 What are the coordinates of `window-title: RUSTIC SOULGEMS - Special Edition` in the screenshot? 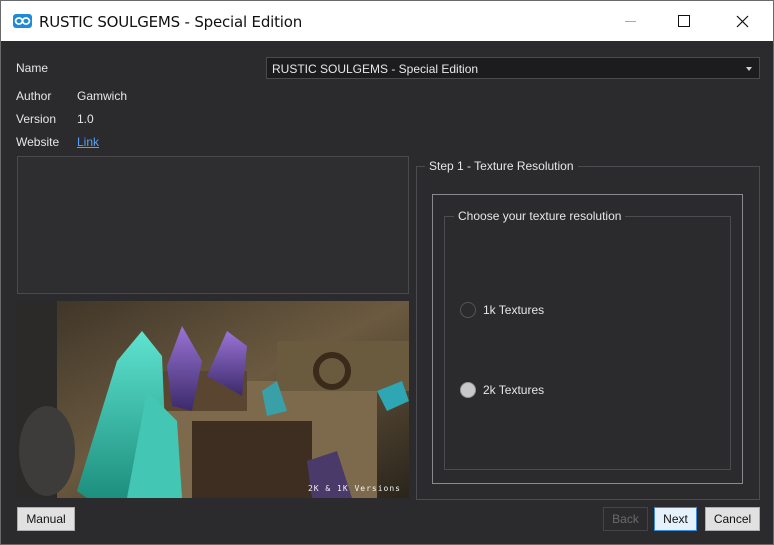 It's located at (171, 22).